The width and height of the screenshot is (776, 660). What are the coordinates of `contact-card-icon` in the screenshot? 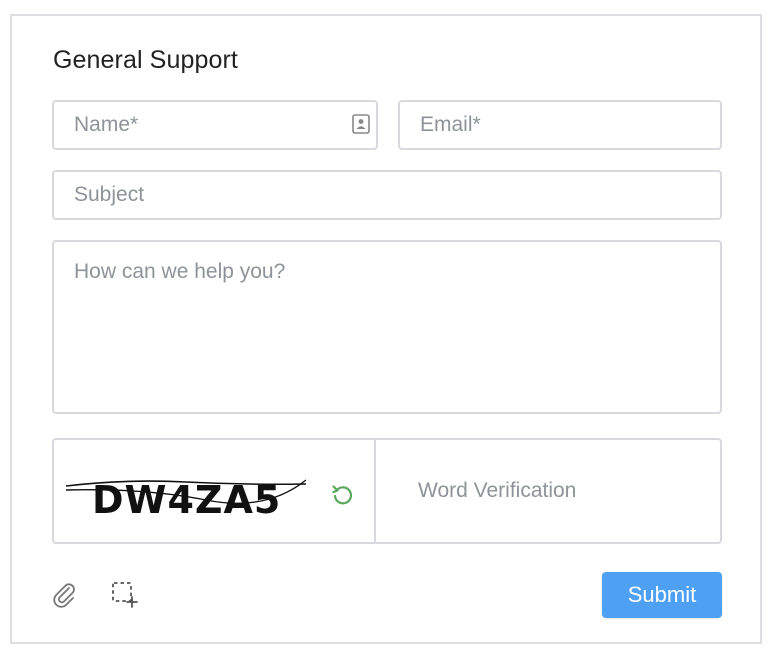 It's located at (361, 124).